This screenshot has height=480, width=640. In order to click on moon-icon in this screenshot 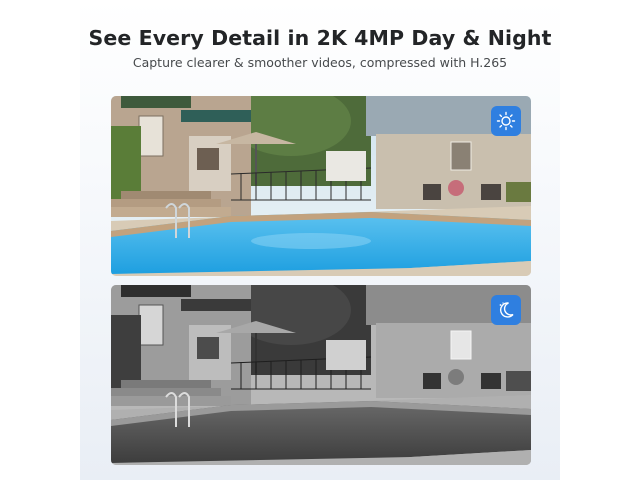, I will do `click(506, 310)`.